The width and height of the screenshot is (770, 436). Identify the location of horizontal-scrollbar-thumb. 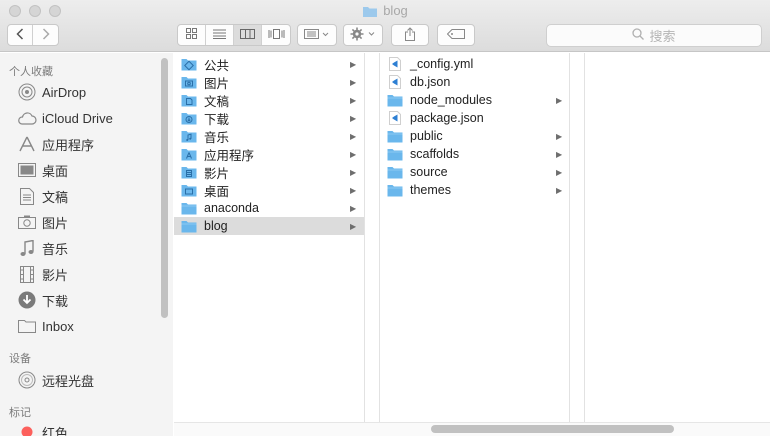
(552, 429).